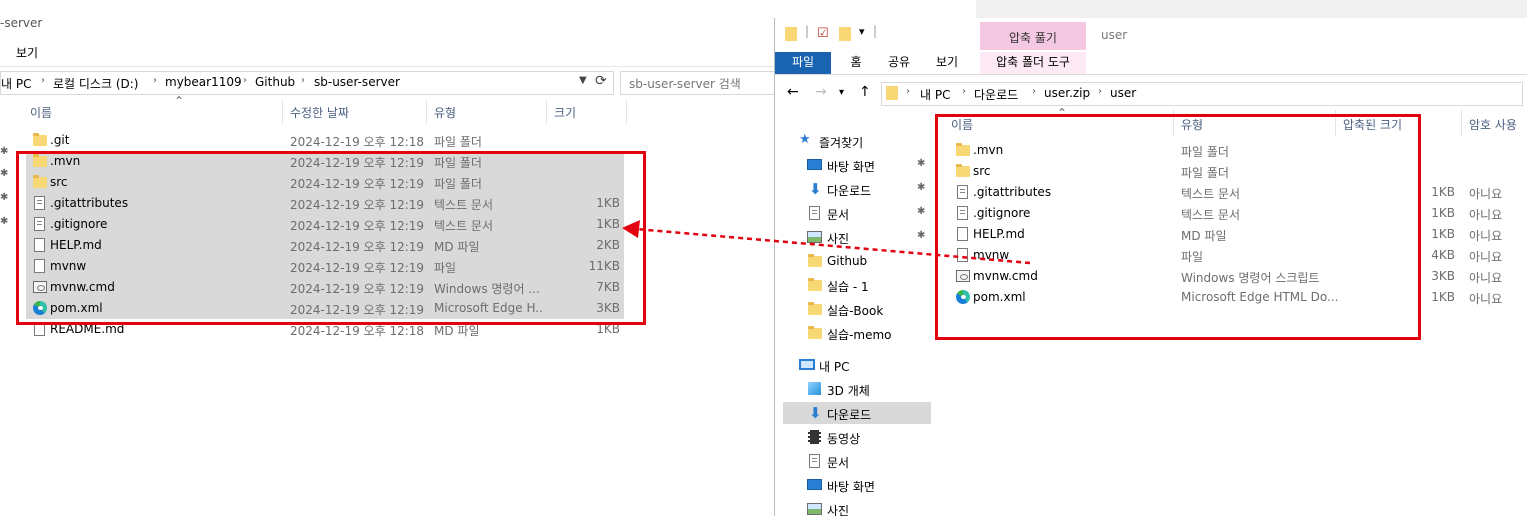  What do you see at coordinates (631, 229) in the screenshot?
I see `arrow-head-icon` at bounding box center [631, 229].